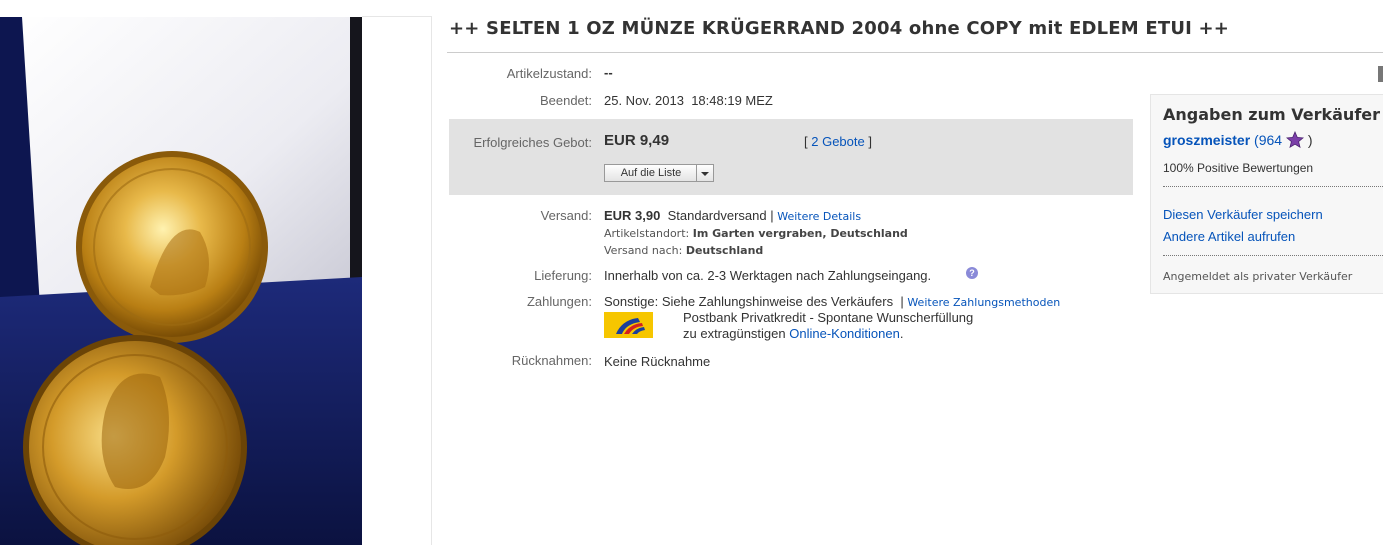  Describe the element at coordinates (868, 141) in the screenshot. I see `bid-count-close: ]` at that location.